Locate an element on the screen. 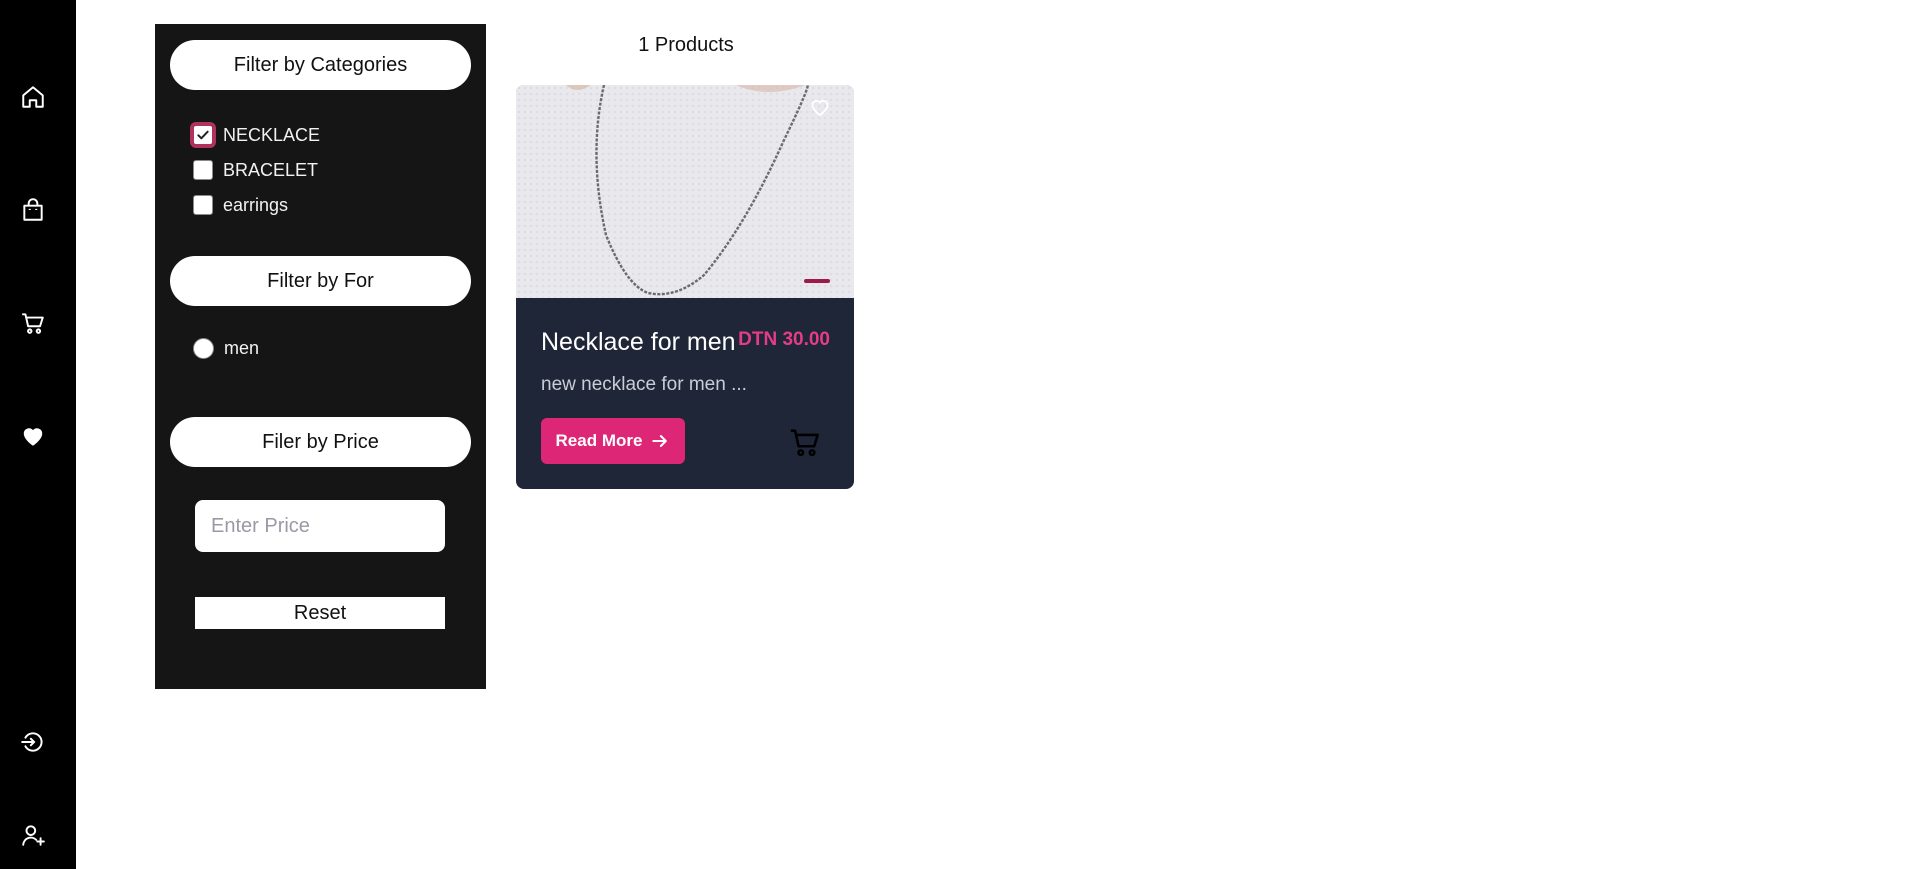 Image resolution: width=1910 pixels, height=869 pixels. reset-button: Reset is located at coordinates (320, 613).